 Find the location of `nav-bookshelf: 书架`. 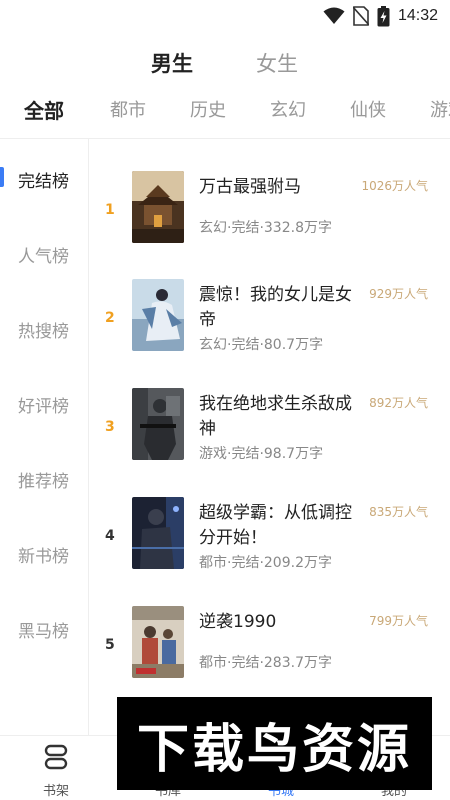

nav-bookshelf: 书架 is located at coordinates (56, 768).